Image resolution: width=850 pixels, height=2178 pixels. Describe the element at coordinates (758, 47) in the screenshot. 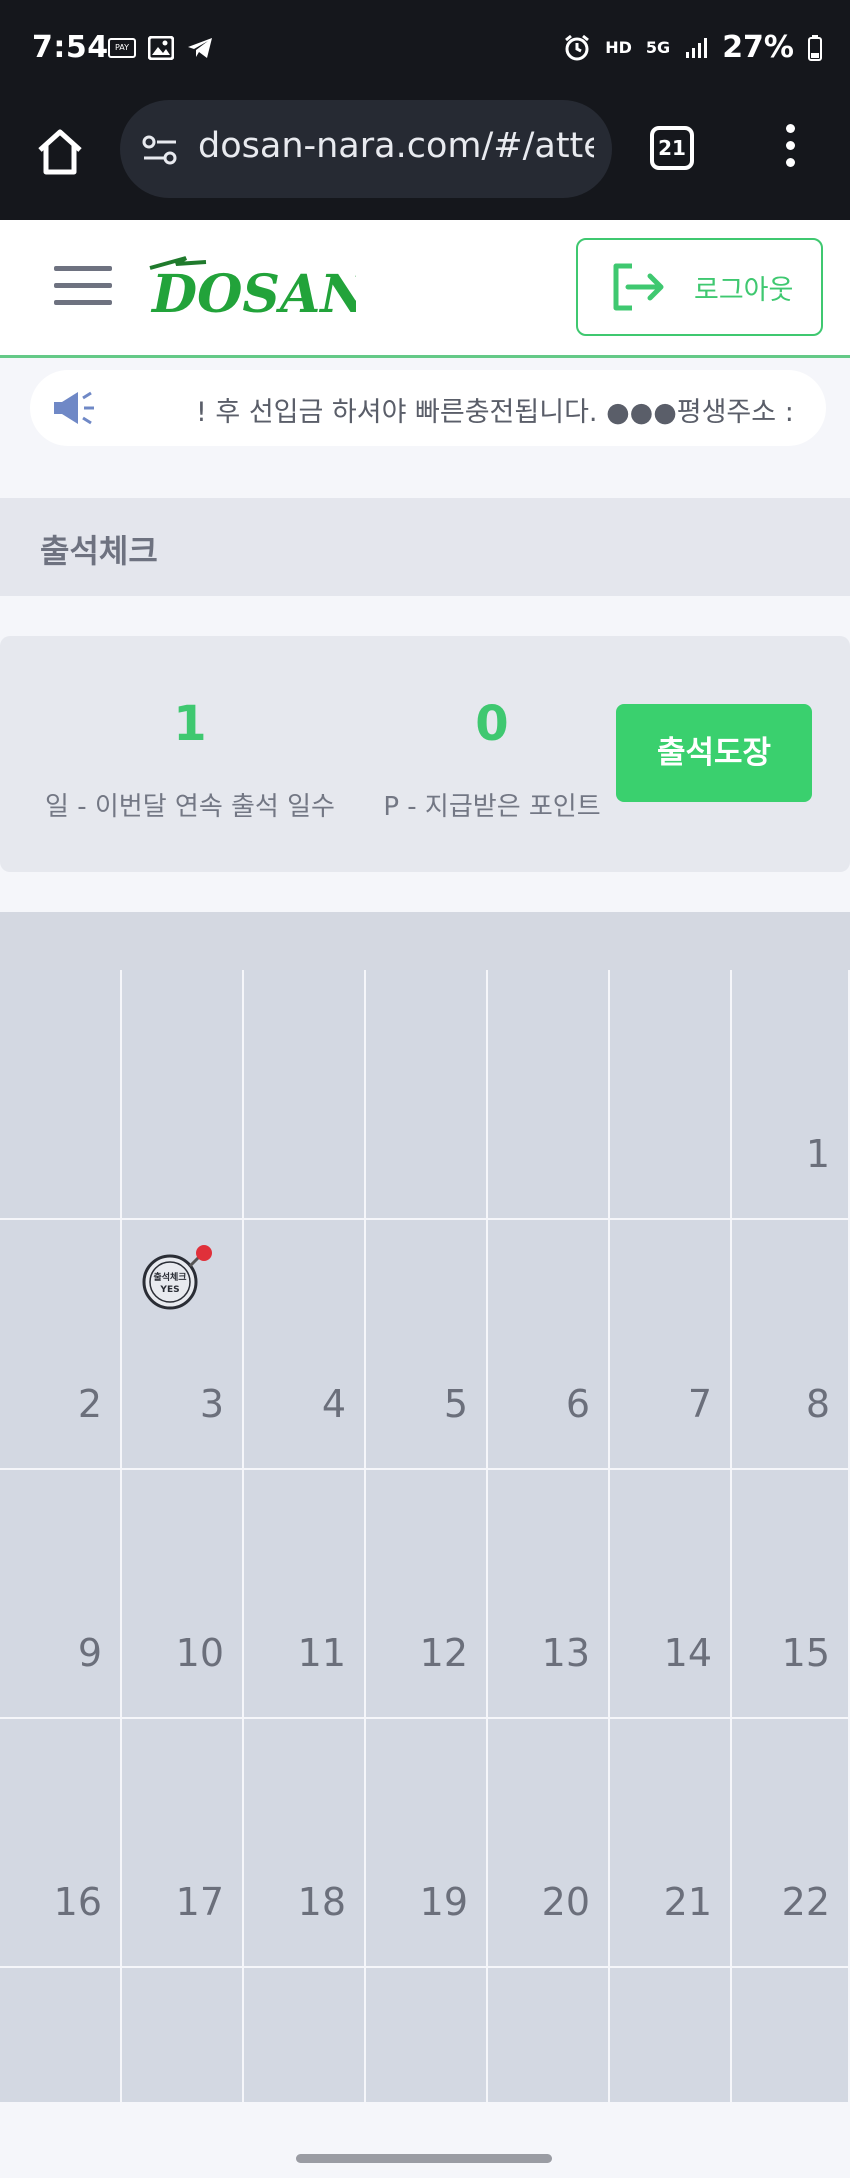

I see `battery-level: 27%` at that location.